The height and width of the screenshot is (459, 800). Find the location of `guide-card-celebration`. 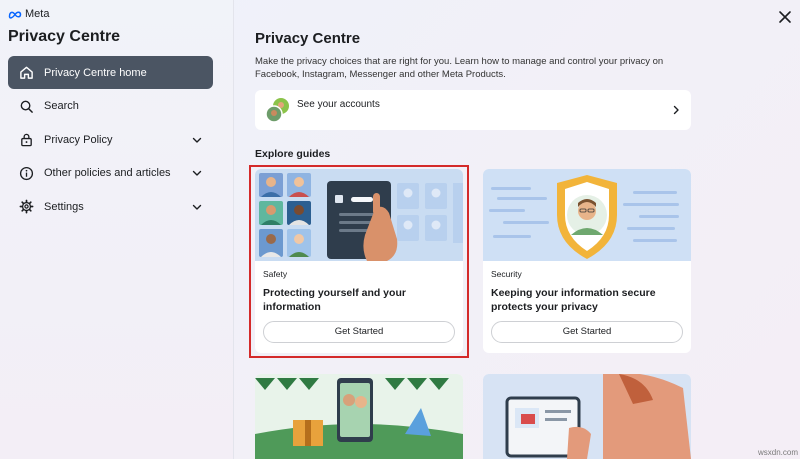

guide-card-celebration is located at coordinates (359, 416).